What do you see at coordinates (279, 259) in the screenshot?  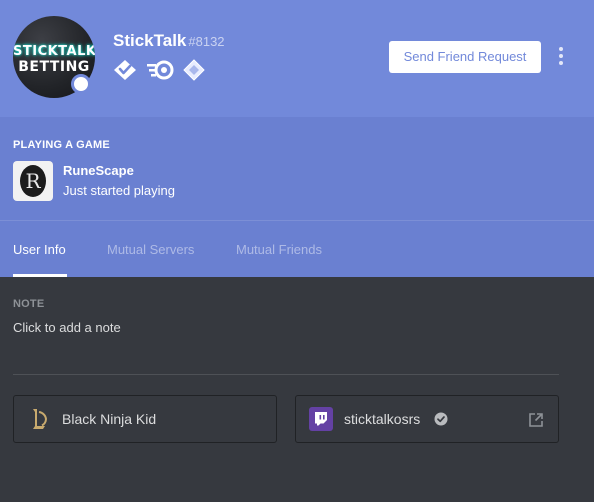 I see `tab-mutual-friends: Mutual Friends` at bounding box center [279, 259].